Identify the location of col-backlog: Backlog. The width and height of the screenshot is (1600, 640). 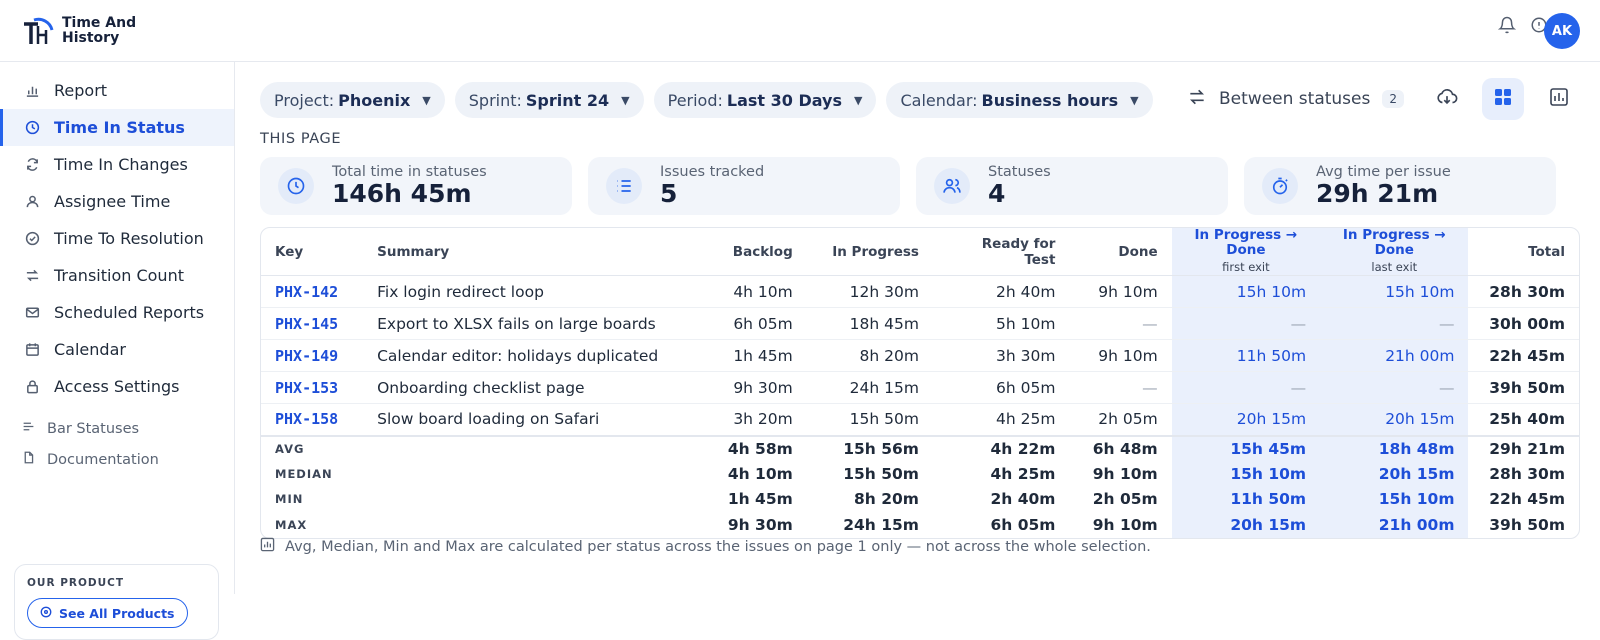
(746, 252).